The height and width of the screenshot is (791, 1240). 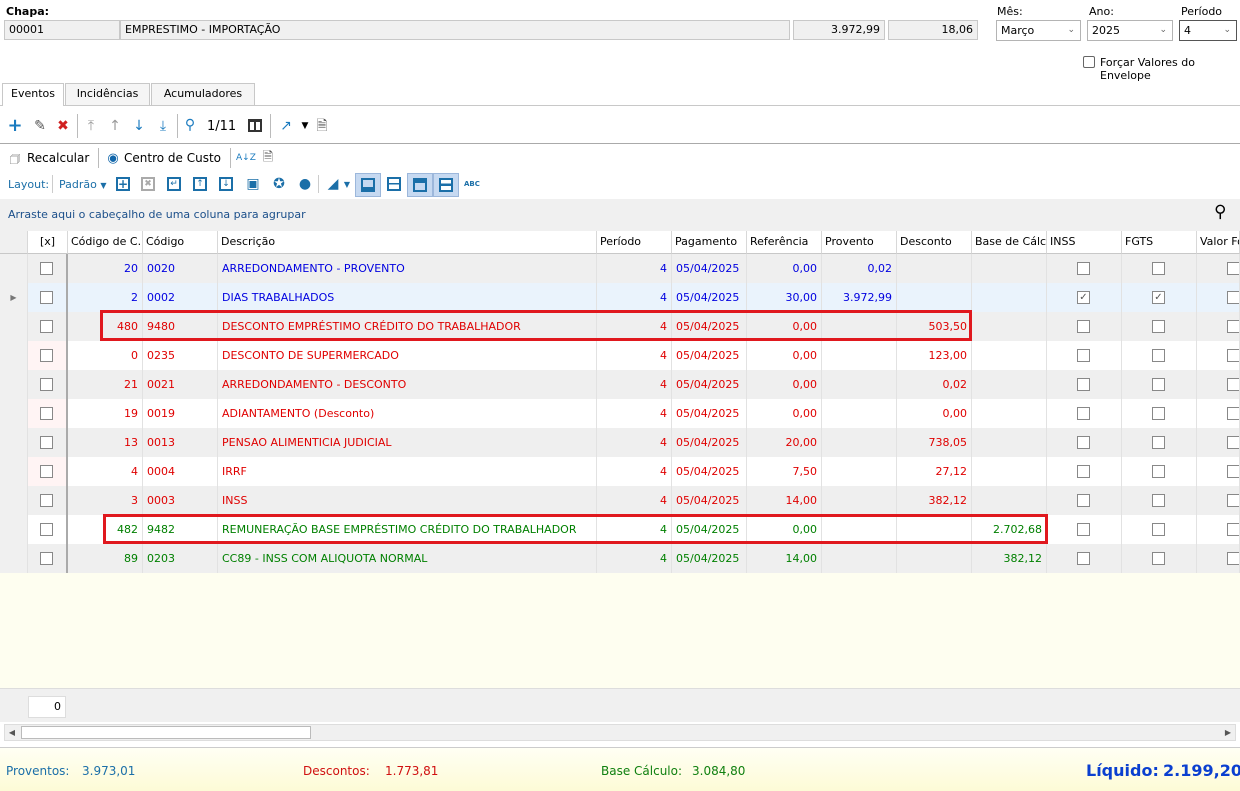 I want to click on last-record-icon: ⤓, so click(x=163, y=126).